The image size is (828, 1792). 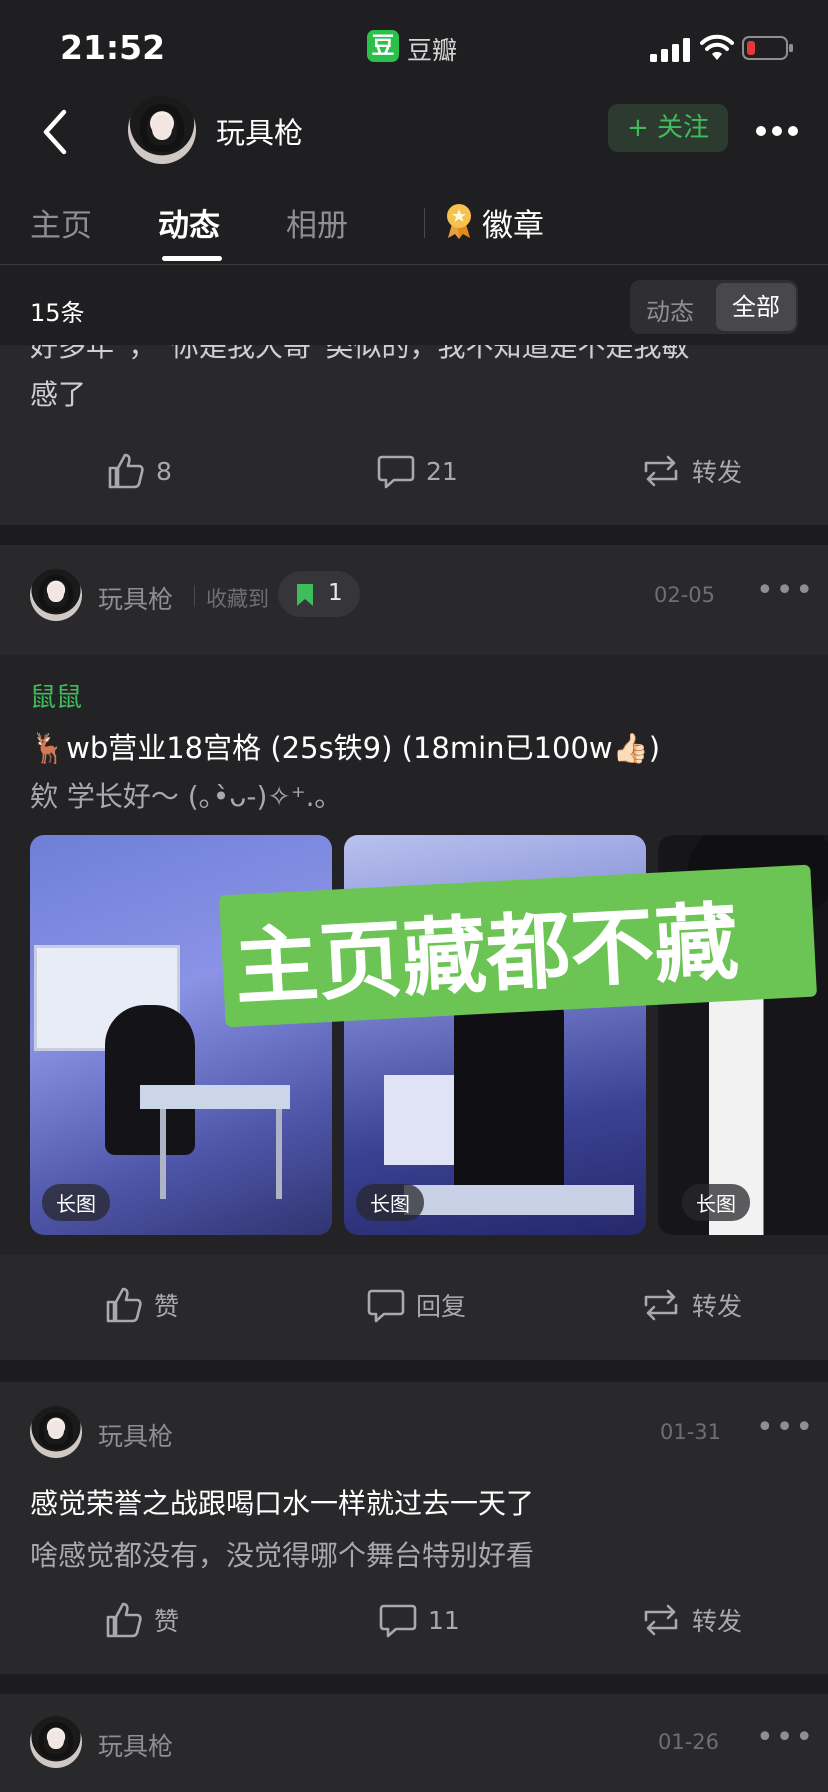 I want to click on more-icon, so click(x=778, y=131).